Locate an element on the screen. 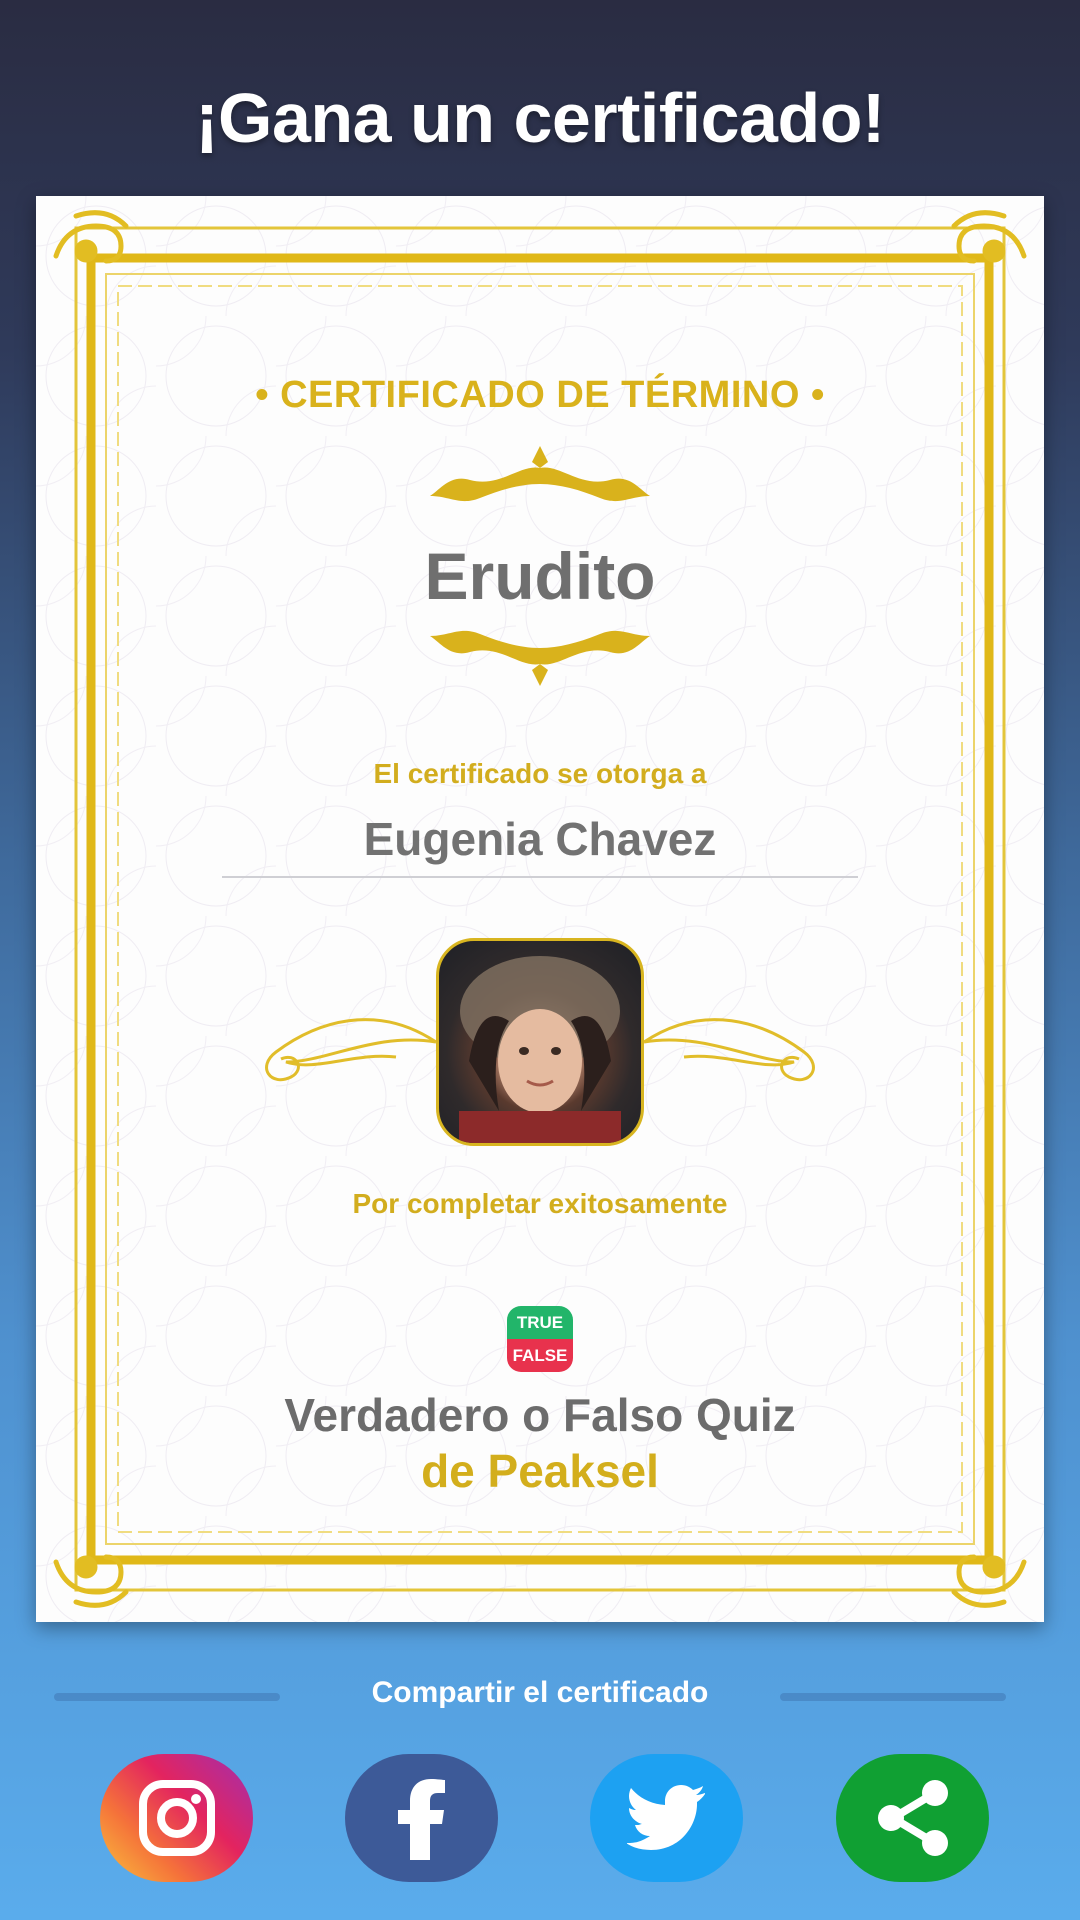 This screenshot has width=1080, height=1920. twitter-share-button is located at coordinates (666, 1818).